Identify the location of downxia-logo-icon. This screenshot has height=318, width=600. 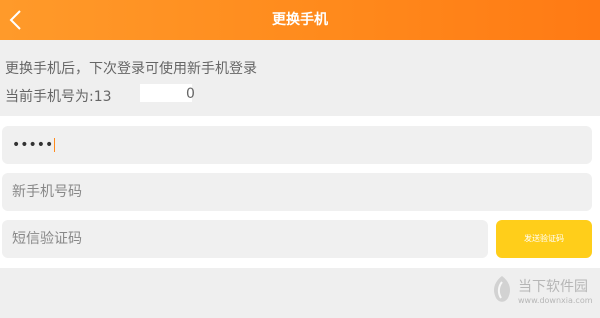
(502, 289).